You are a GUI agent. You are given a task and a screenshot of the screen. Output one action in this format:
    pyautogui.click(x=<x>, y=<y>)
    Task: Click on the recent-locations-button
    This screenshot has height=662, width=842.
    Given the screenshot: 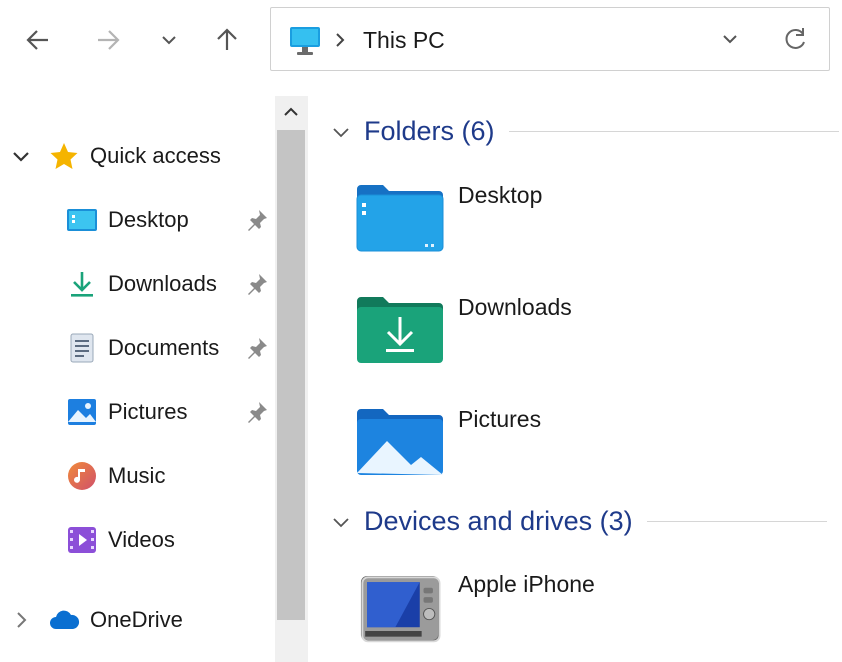 What is the action you would take?
    pyautogui.click(x=169, y=40)
    